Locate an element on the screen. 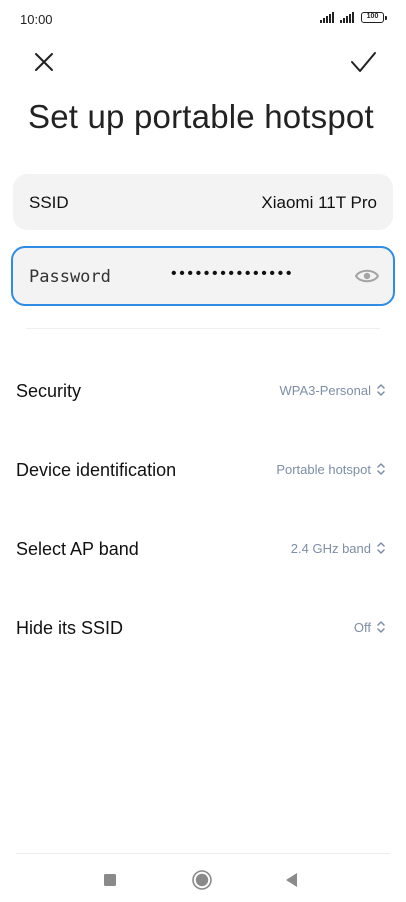 Image resolution: width=406 pixels, height=902 pixels. setting-value-hide-ssid: Off is located at coordinates (362, 627).